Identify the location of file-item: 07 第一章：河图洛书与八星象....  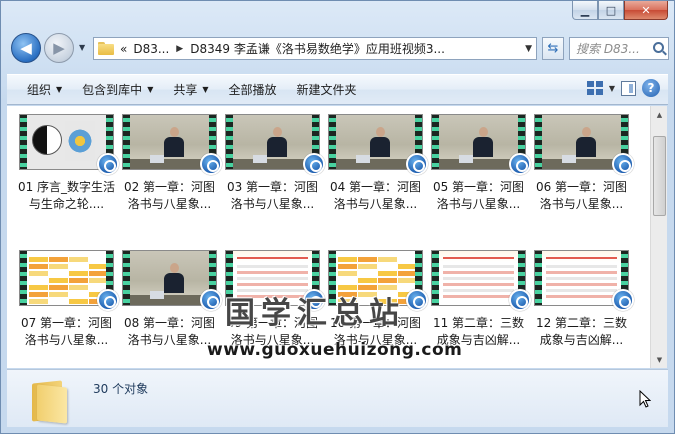
(67, 309).